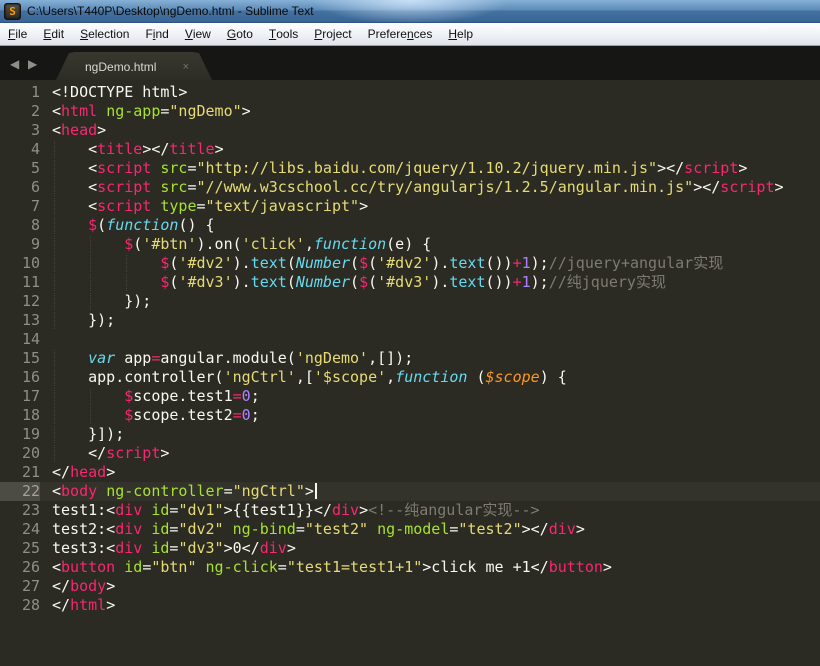  I want to click on menu-preferences: Prefere n ces, so click(400, 34).